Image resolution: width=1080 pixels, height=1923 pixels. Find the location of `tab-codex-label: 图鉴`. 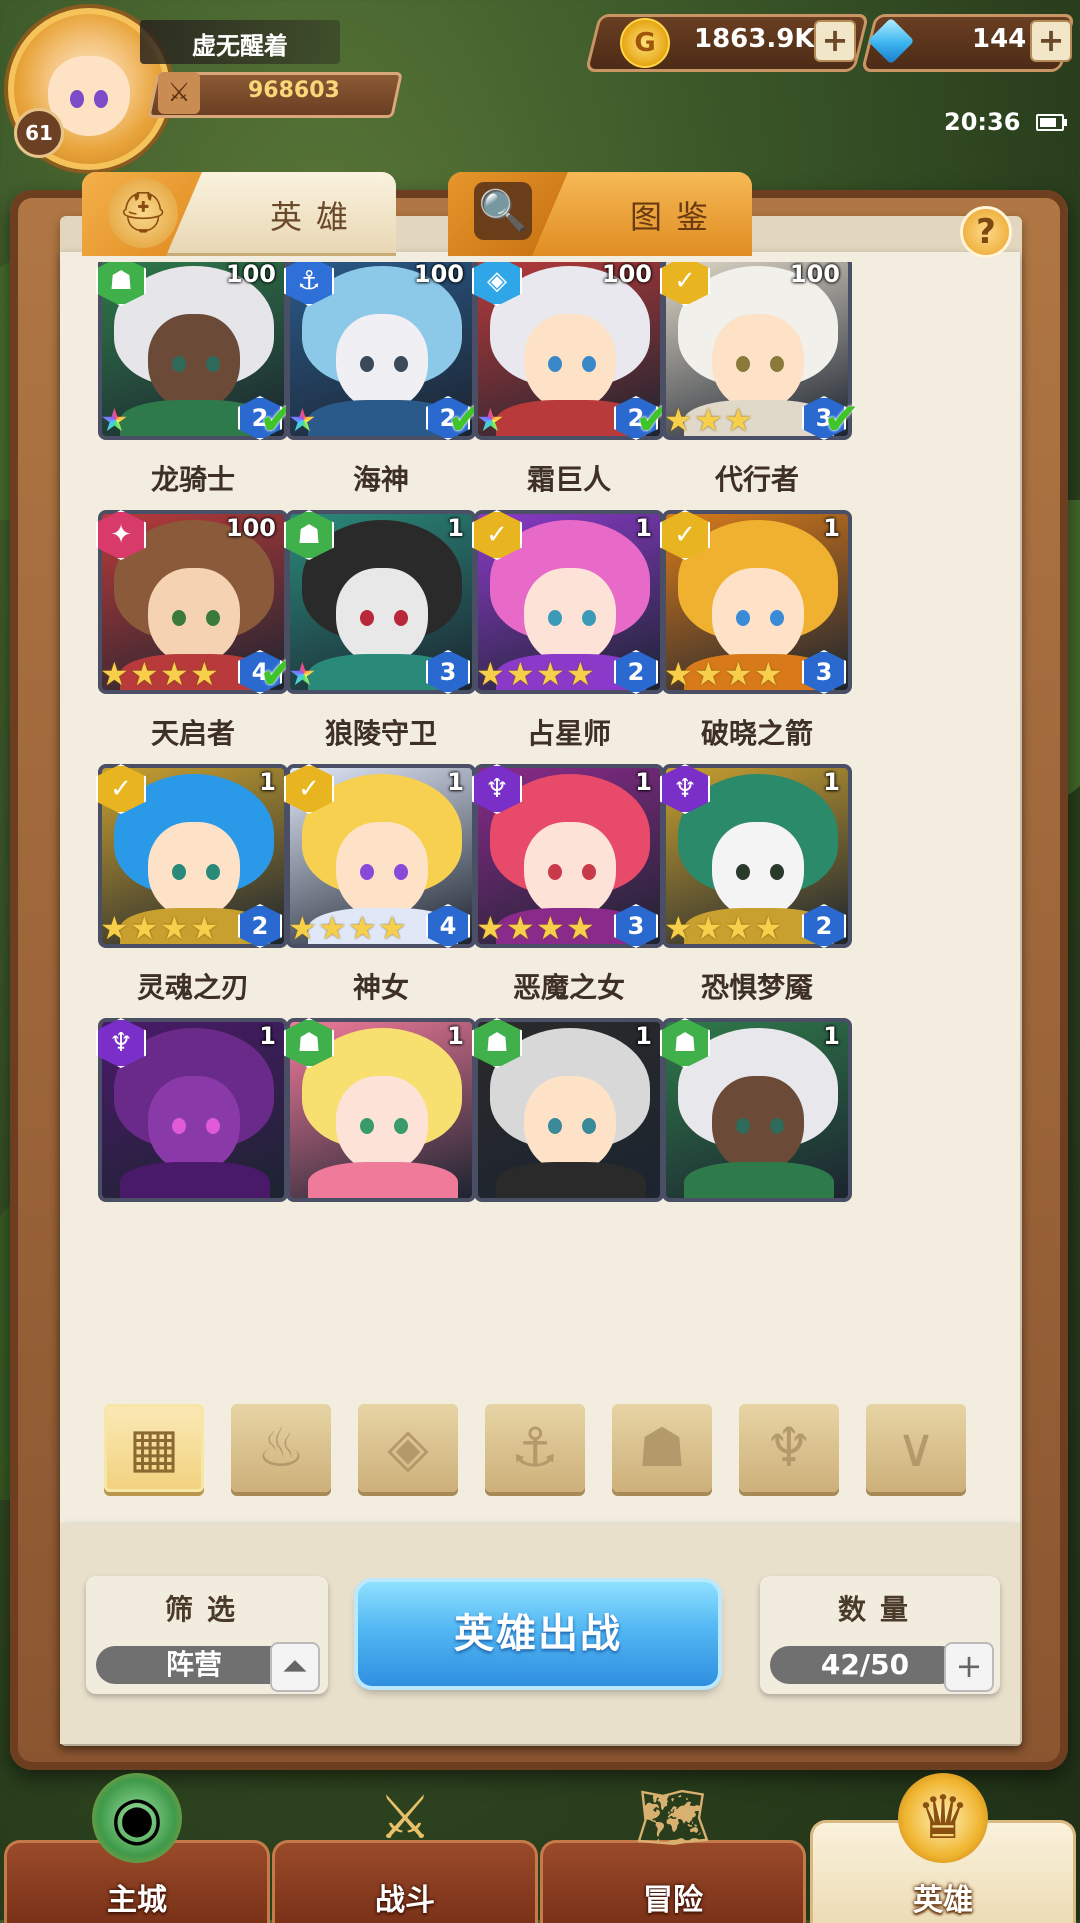

tab-codex-label: 图鉴 is located at coordinates (676, 217).